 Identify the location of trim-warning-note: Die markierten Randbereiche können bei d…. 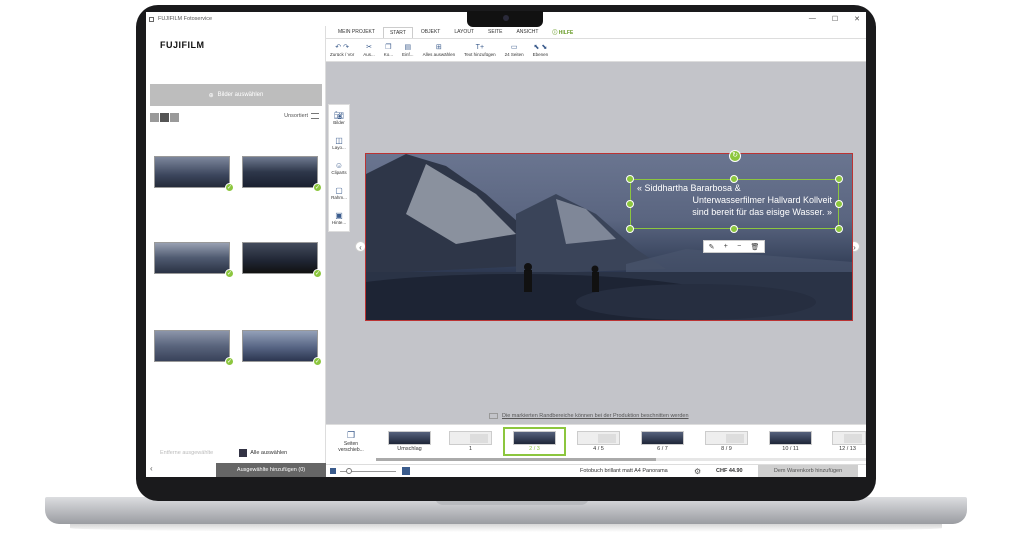
(589, 416).